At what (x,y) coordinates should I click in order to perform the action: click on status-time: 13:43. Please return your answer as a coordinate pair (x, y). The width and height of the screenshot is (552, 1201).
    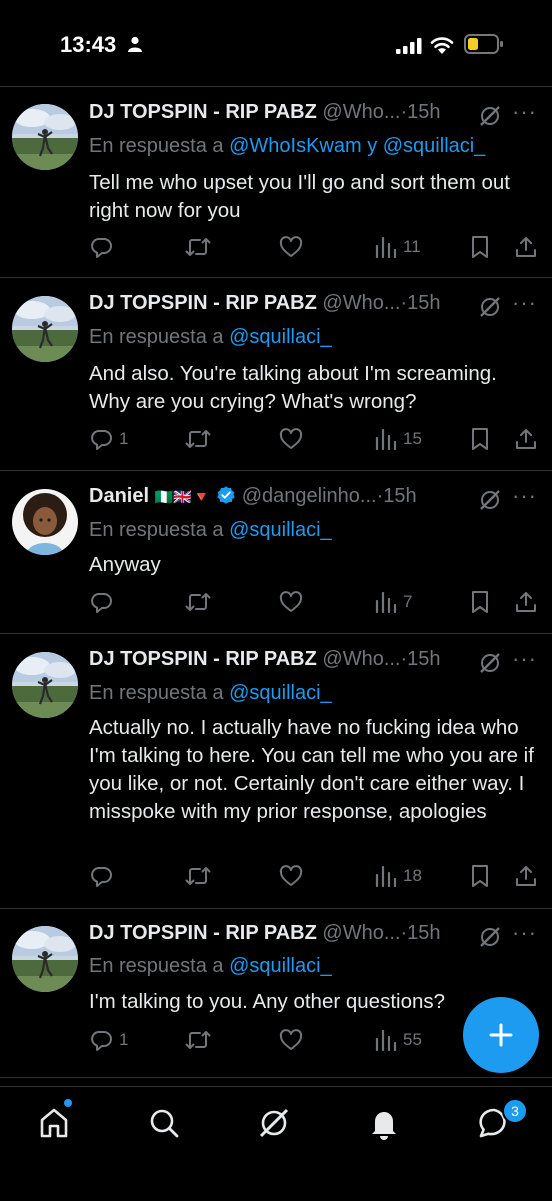
    Looking at the image, I should click on (88, 44).